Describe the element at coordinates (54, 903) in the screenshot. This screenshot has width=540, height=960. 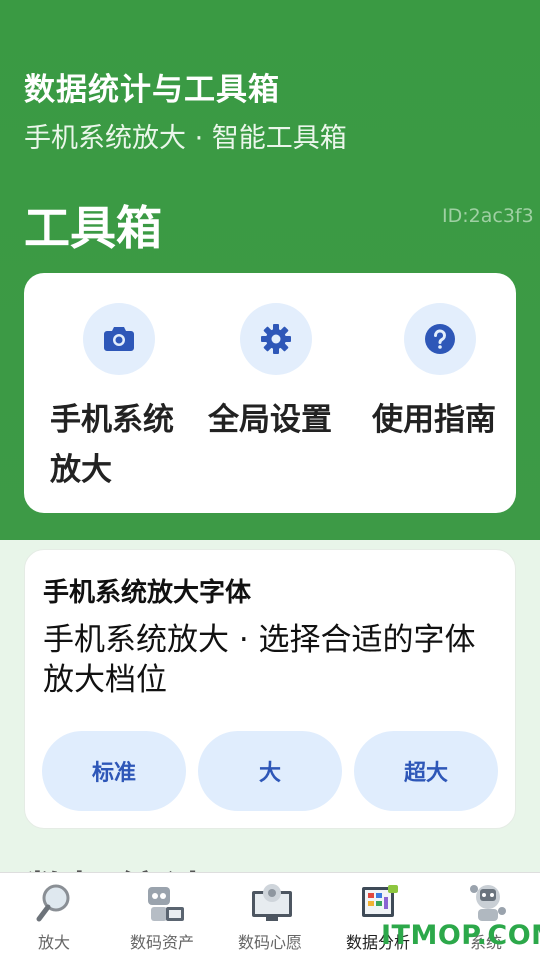
I see `magnifier-icon` at that location.